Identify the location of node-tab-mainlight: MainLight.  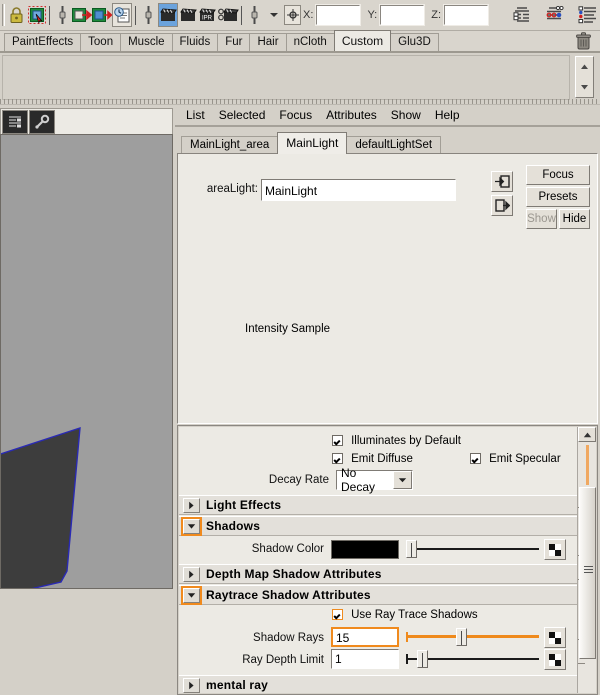
(312, 143).